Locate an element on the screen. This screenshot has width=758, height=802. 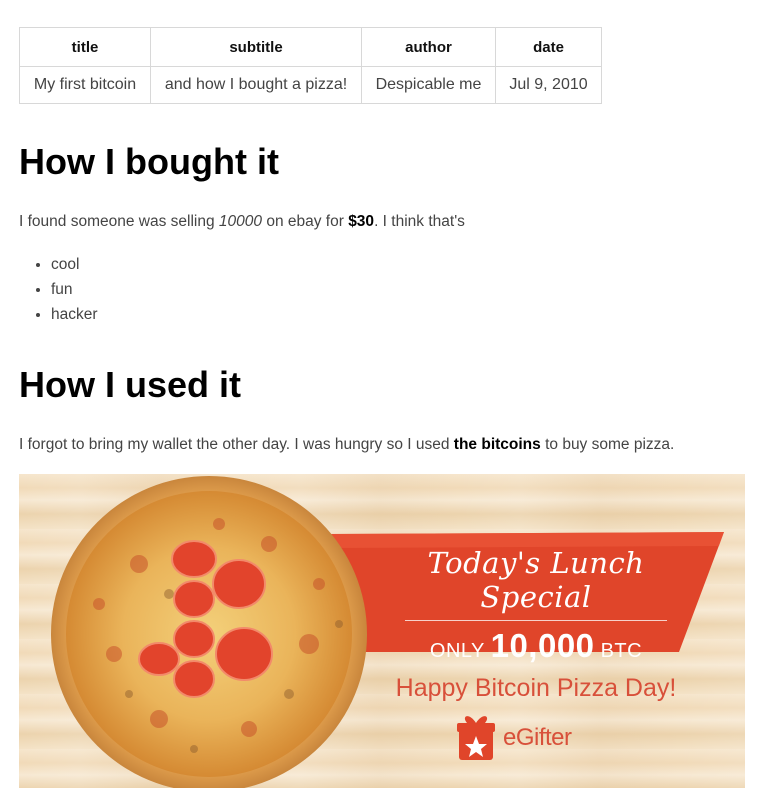
egifter-logo: eGifter is located at coordinates (535, 738).